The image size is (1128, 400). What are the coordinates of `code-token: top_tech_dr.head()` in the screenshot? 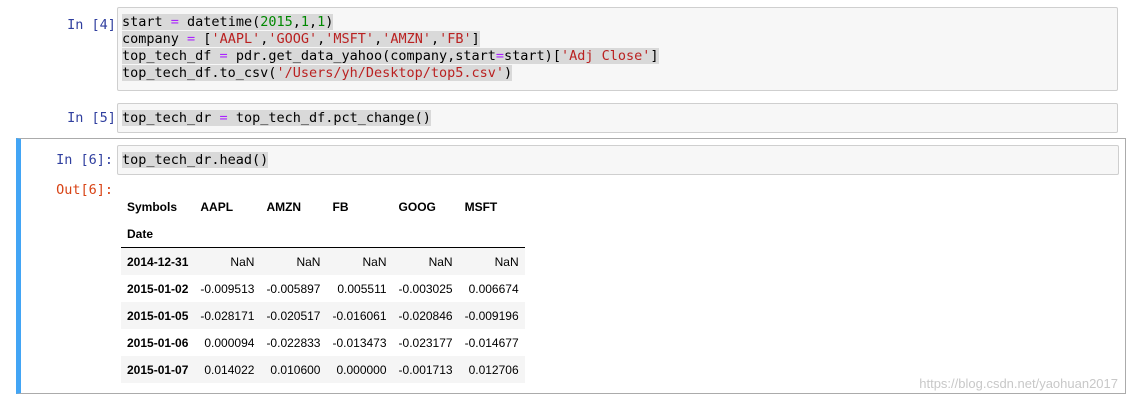 It's located at (195, 160).